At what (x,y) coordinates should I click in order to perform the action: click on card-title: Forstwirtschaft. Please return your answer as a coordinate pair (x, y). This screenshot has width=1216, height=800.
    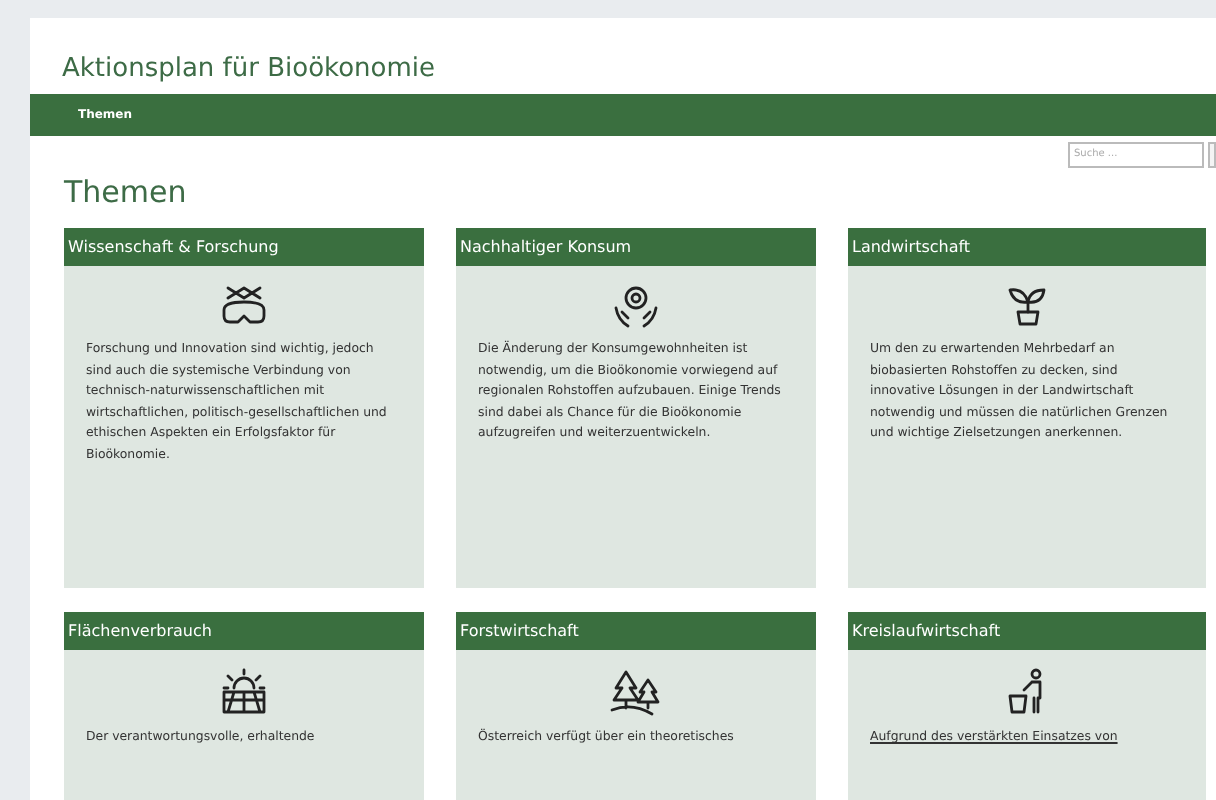
    Looking at the image, I should click on (636, 631).